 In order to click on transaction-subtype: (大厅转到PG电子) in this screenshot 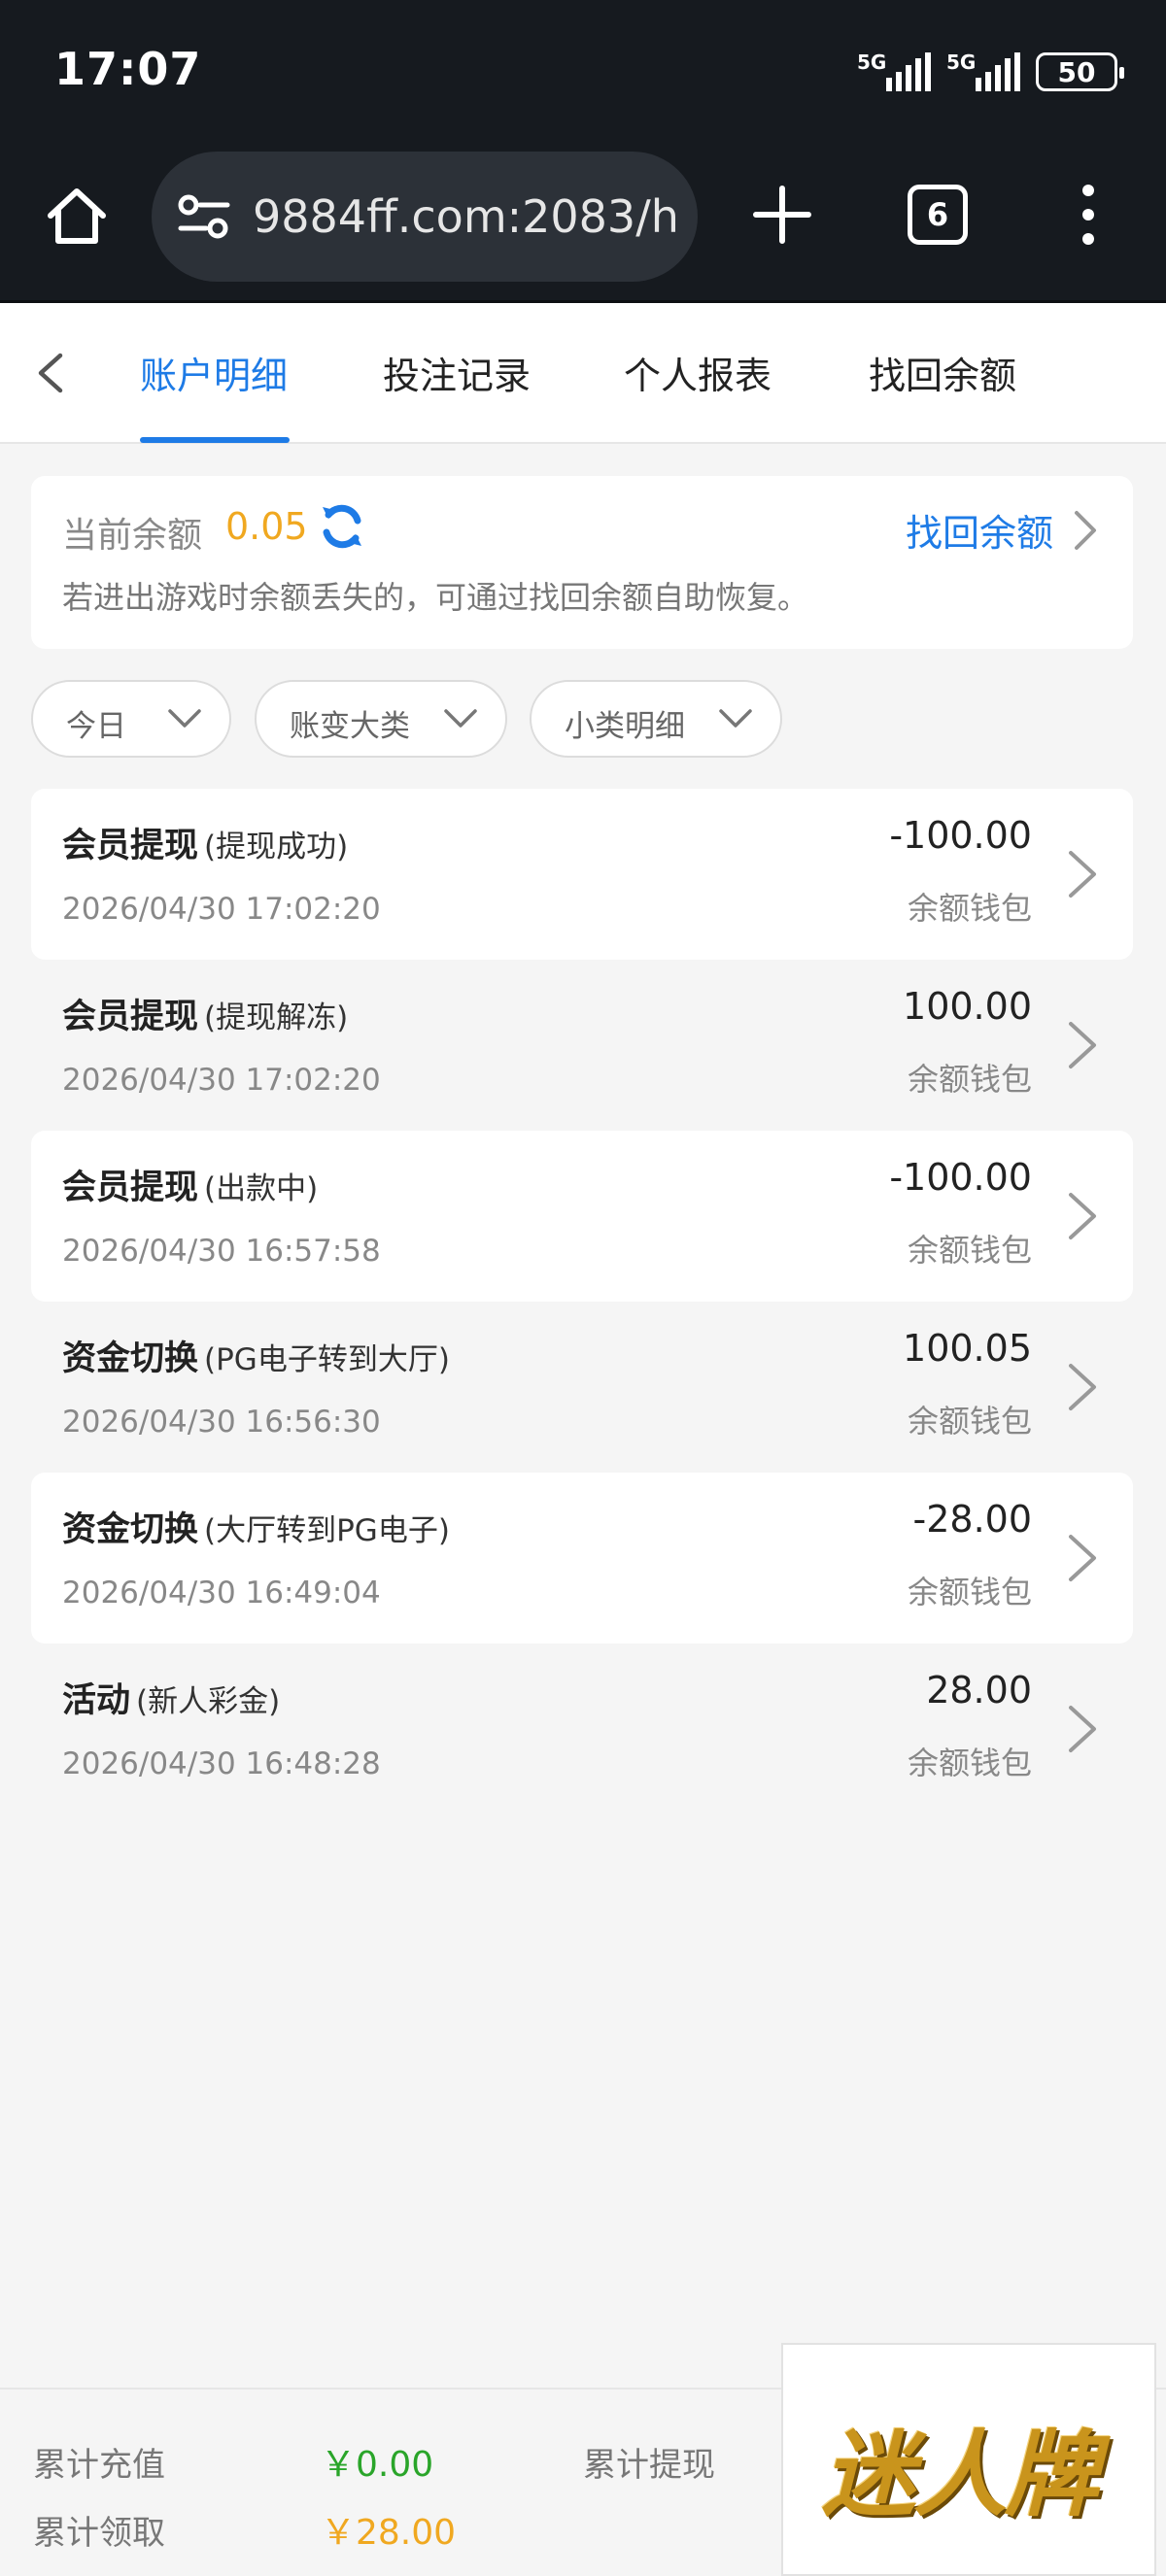, I will do `click(327, 1530)`.